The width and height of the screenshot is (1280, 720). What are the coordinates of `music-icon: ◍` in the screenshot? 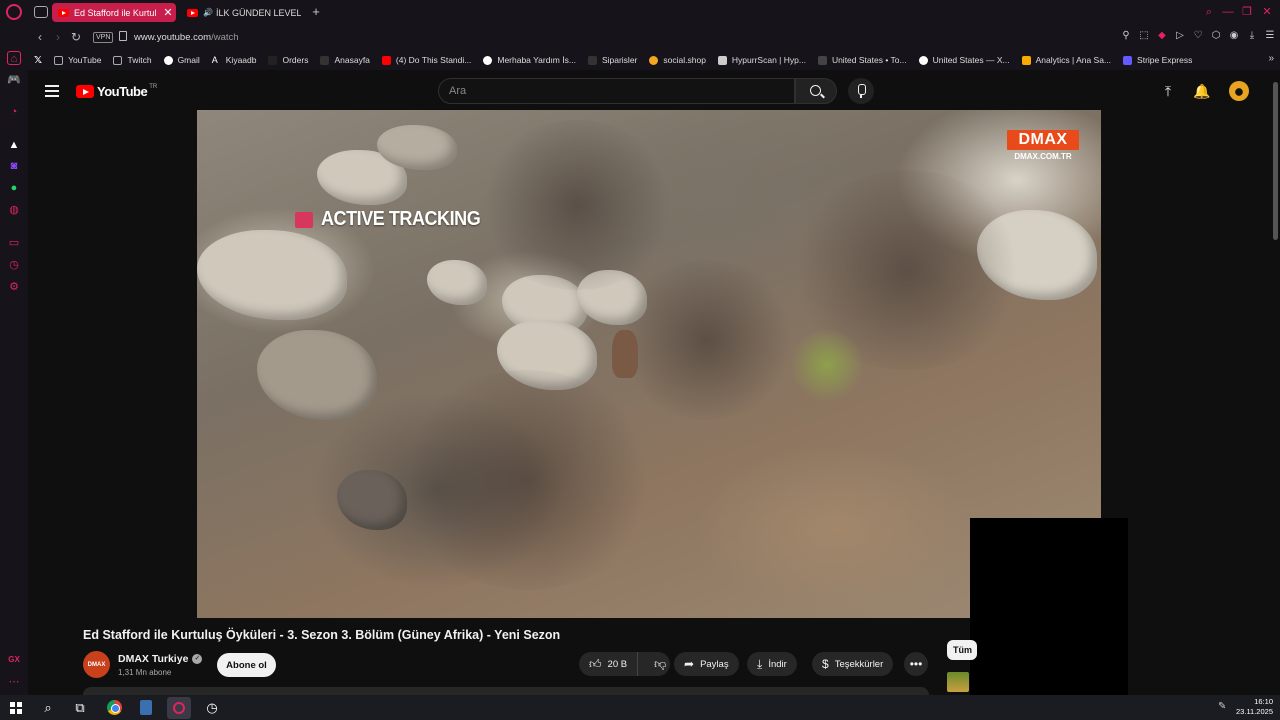 It's located at (14, 210).